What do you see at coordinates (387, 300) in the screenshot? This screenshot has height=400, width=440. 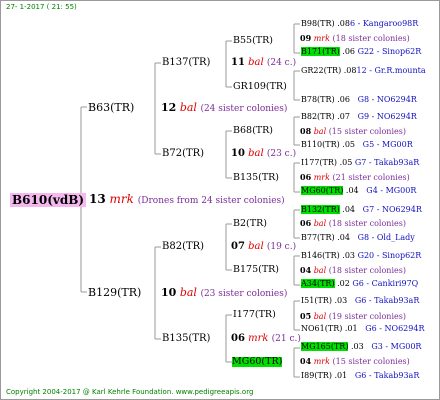 I see `gen4-ref: G6 - Takab93aR` at bounding box center [387, 300].